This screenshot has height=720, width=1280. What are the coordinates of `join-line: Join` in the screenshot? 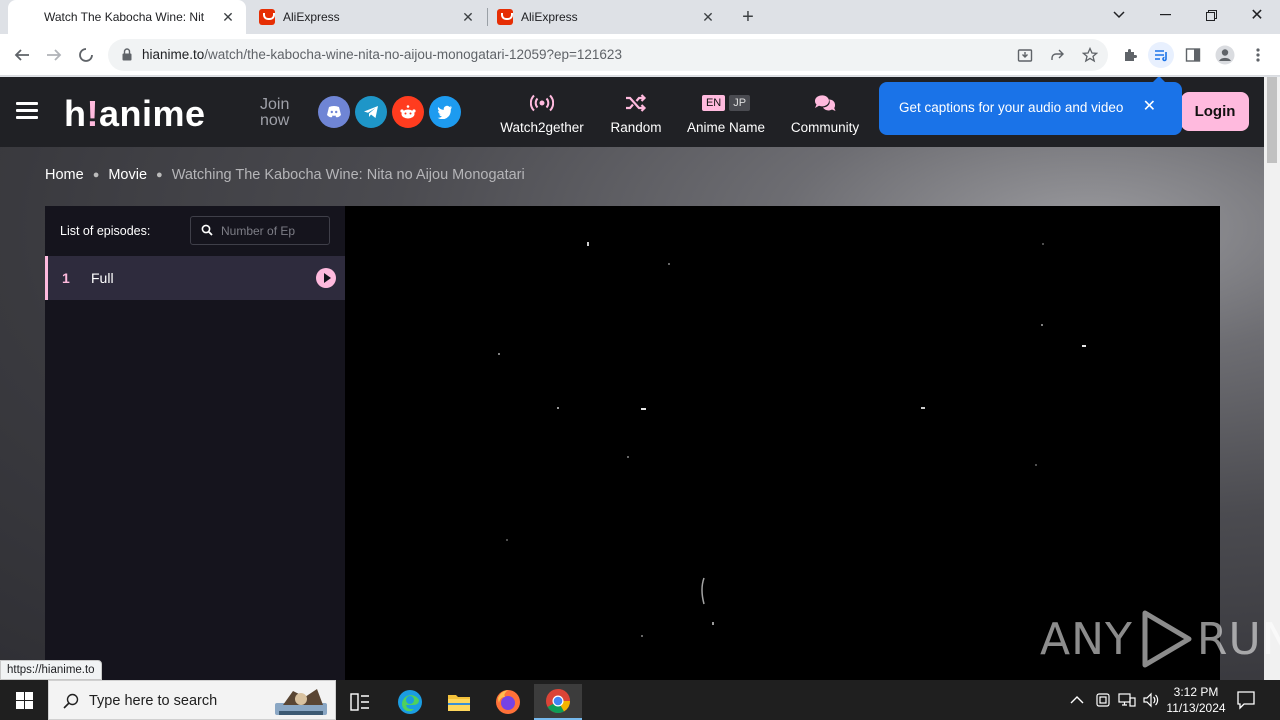 It's located at (275, 104).